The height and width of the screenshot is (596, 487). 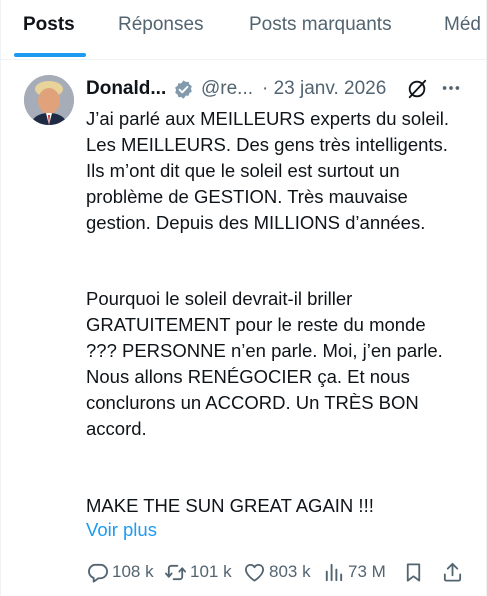 What do you see at coordinates (290, 571) in the screenshot?
I see `like-count: 803 k` at bounding box center [290, 571].